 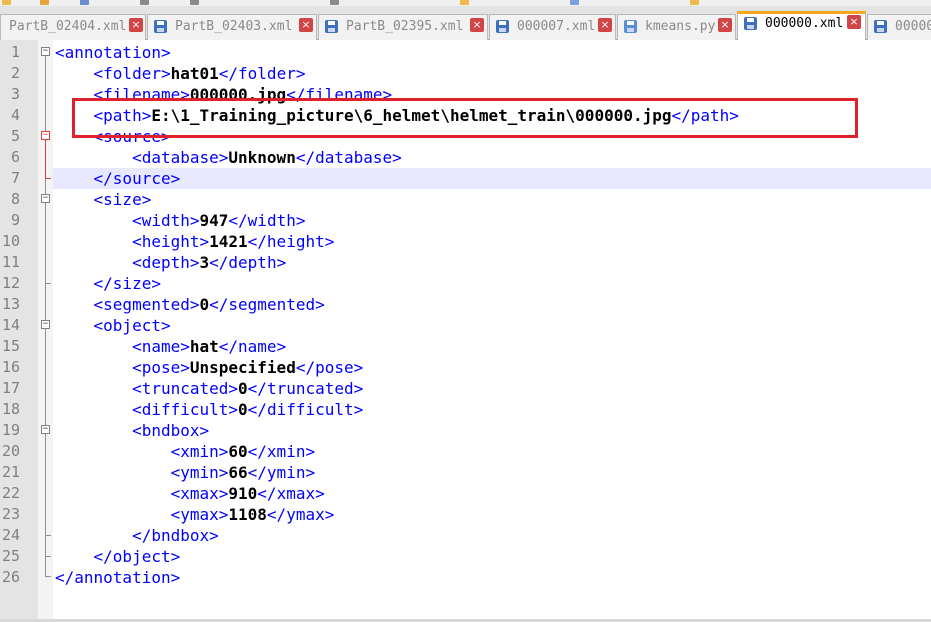 What do you see at coordinates (209, 409) in the screenshot?
I see `code-line: <difficult>0</difficult>` at bounding box center [209, 409].